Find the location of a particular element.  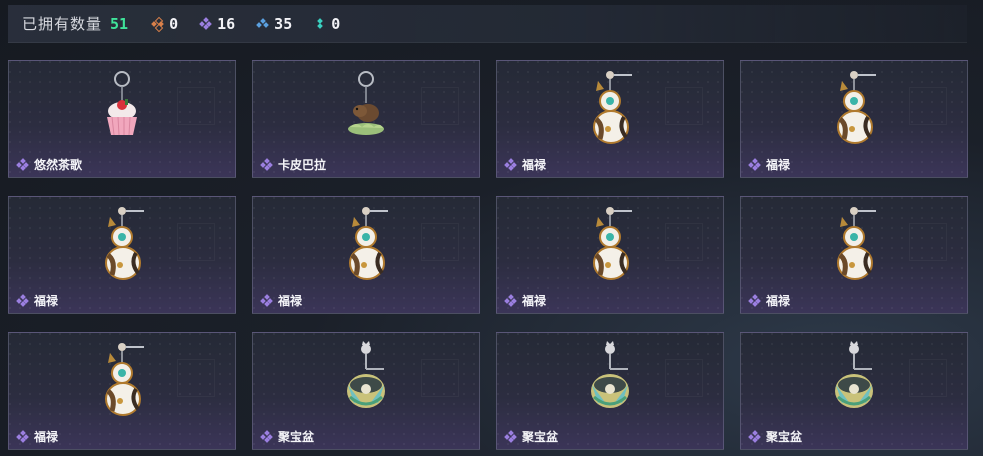

stat-blue: 35 is located at coordinates (274, 23).